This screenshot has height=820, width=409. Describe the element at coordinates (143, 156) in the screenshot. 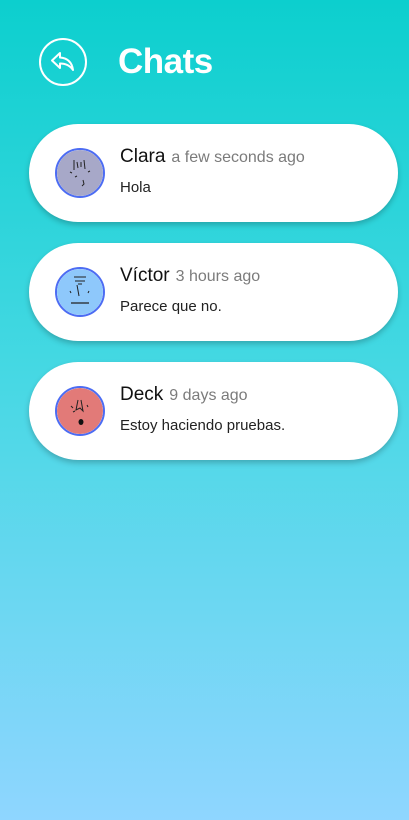

I see `chat-name-text: Clara` at that location.